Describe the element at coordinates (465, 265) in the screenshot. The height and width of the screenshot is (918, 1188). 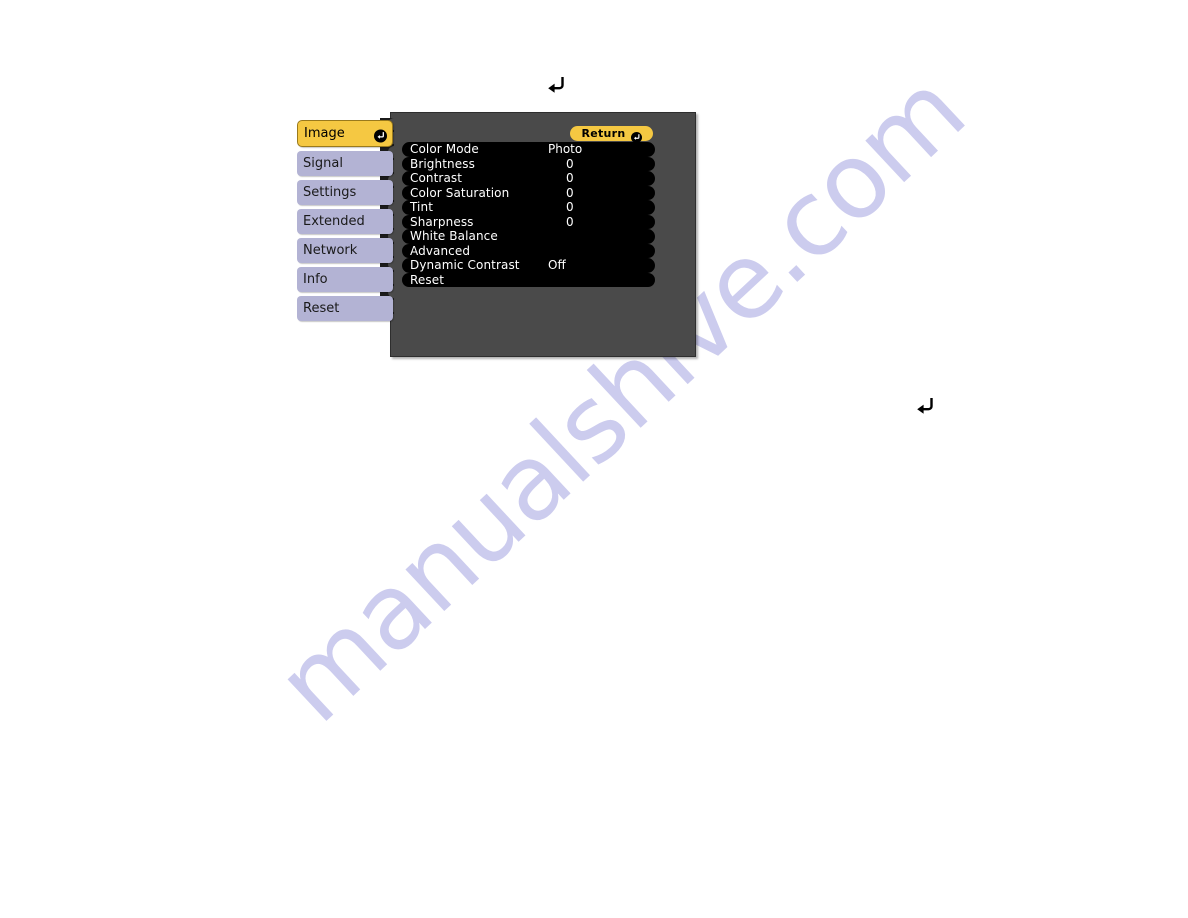
I see `menu-row-label: Dynamic Contrast` at that location.